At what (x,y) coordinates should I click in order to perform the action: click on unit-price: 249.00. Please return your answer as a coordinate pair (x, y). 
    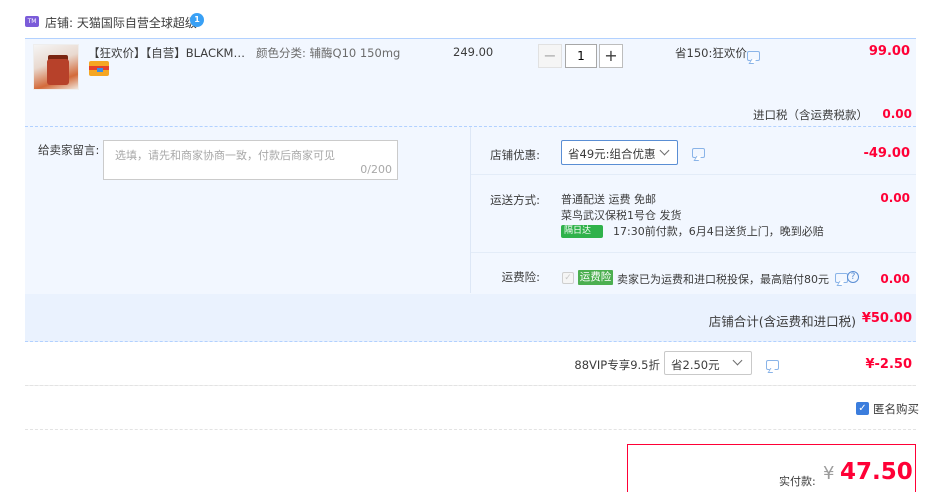
    Looking at the image, I should click on (473, 52).